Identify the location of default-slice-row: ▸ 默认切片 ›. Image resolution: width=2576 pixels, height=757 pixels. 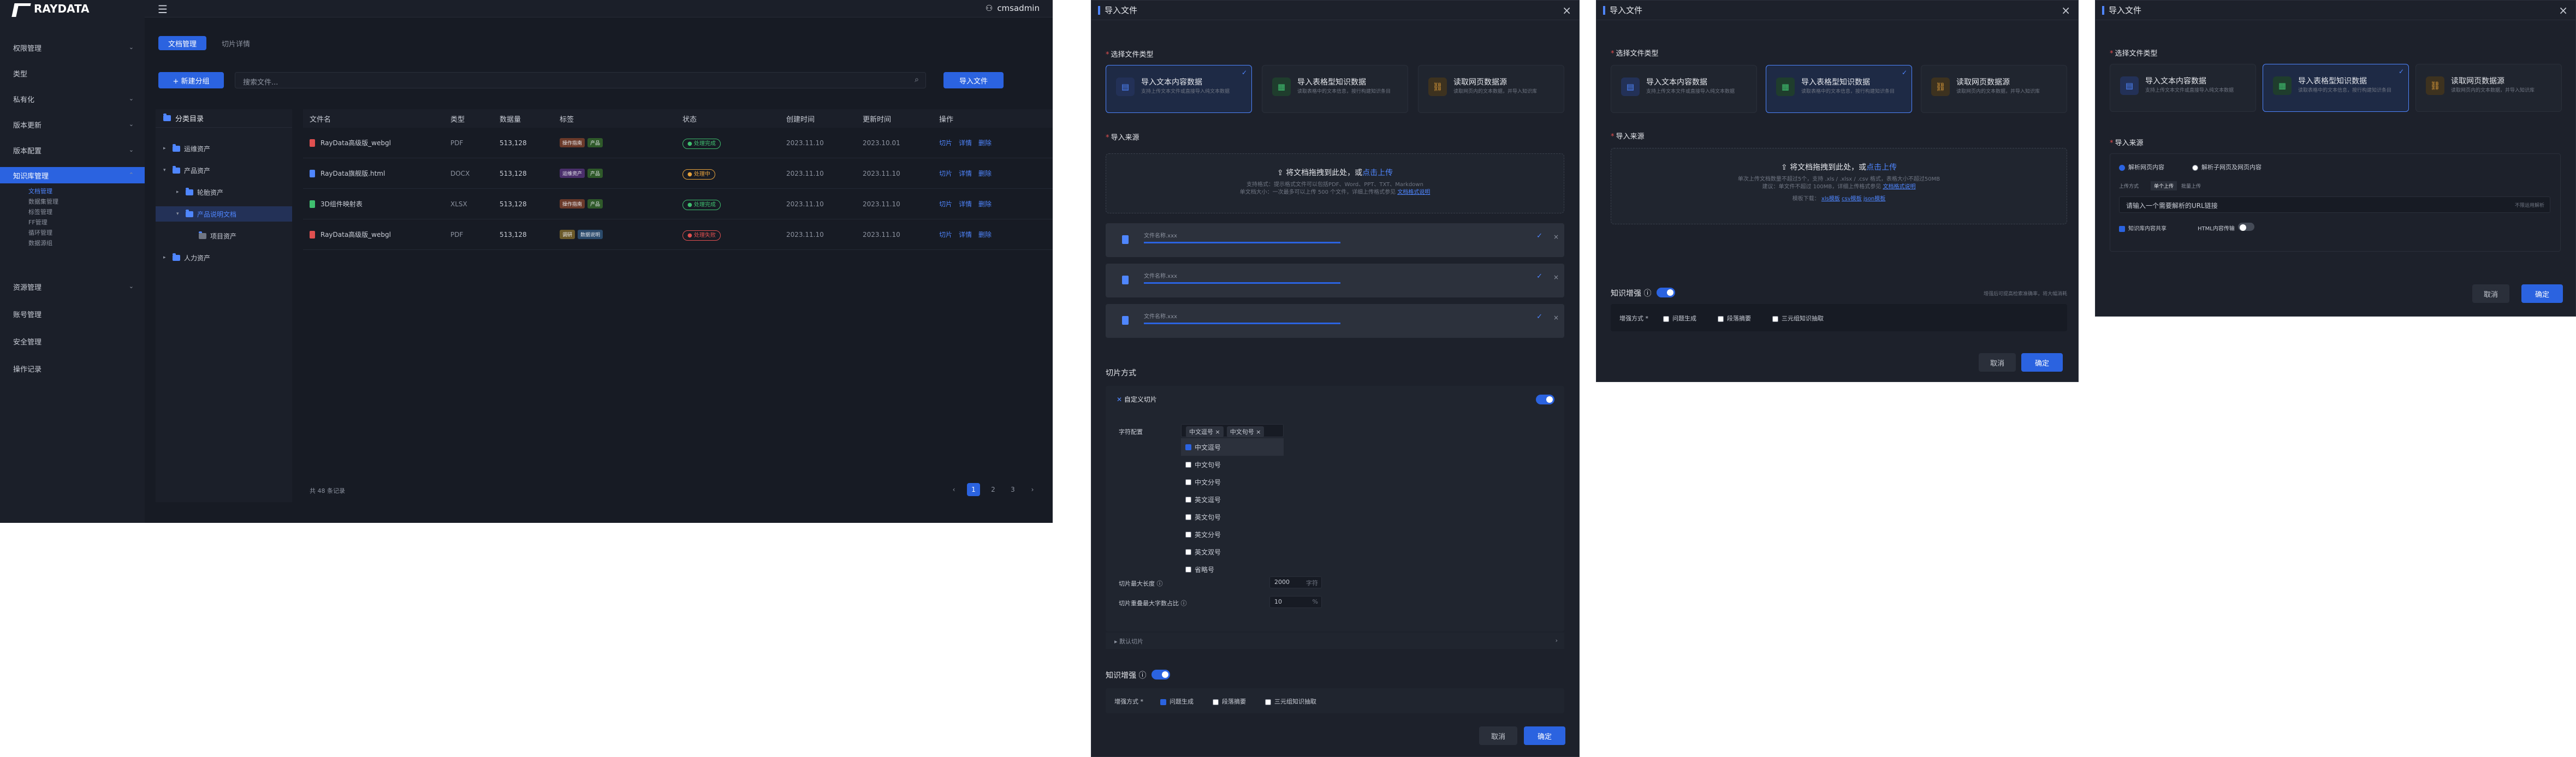
(1335, 641).